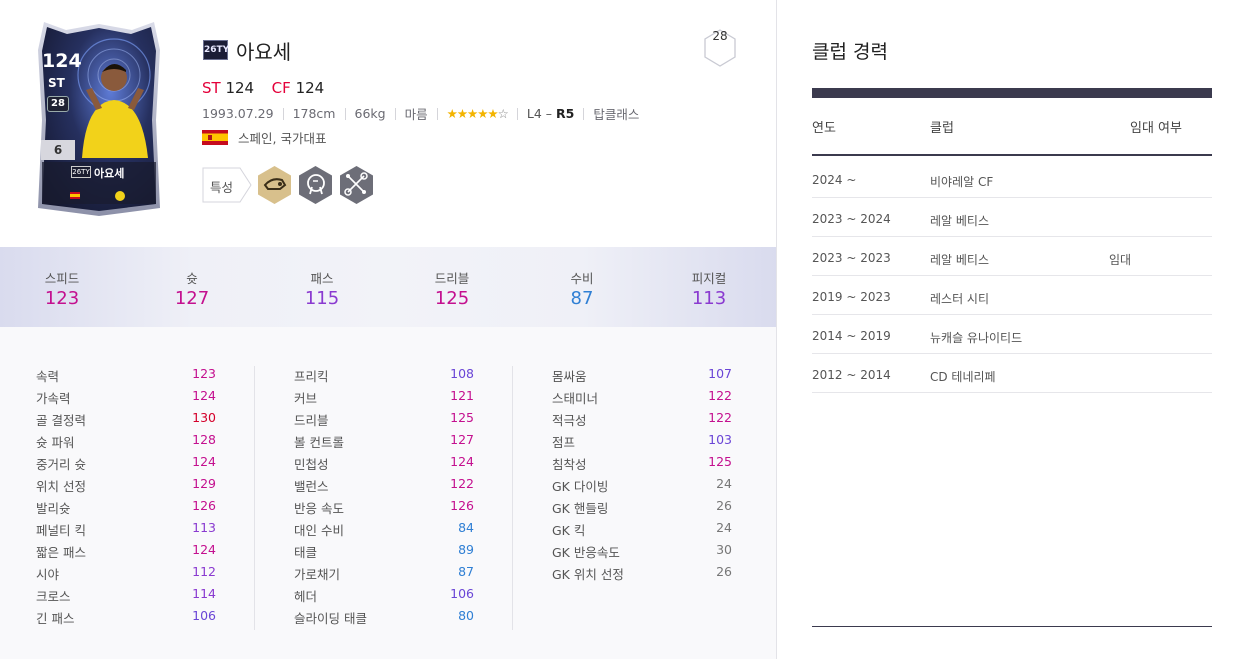 The image size is (1243, 659). What do you see at coordinates (62, 61) in the screenshot?
I see `card-ovr: 124` at bounding box center [62, 61].